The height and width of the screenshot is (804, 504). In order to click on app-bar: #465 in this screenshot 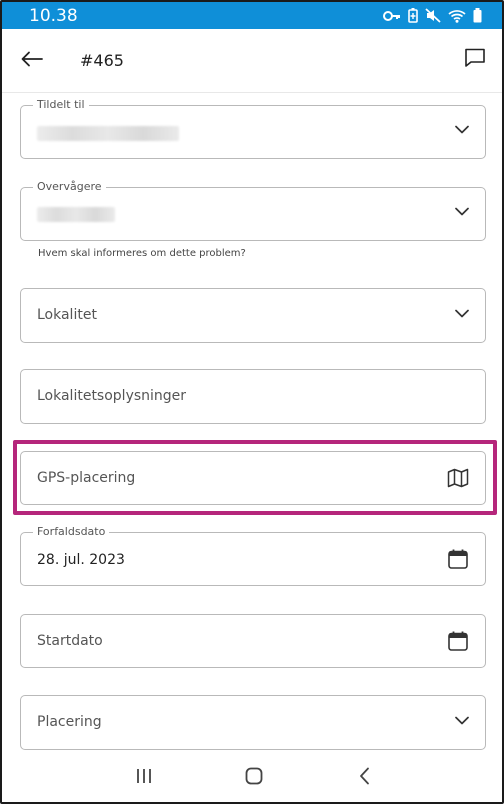, I will do `click(252, 61)`.